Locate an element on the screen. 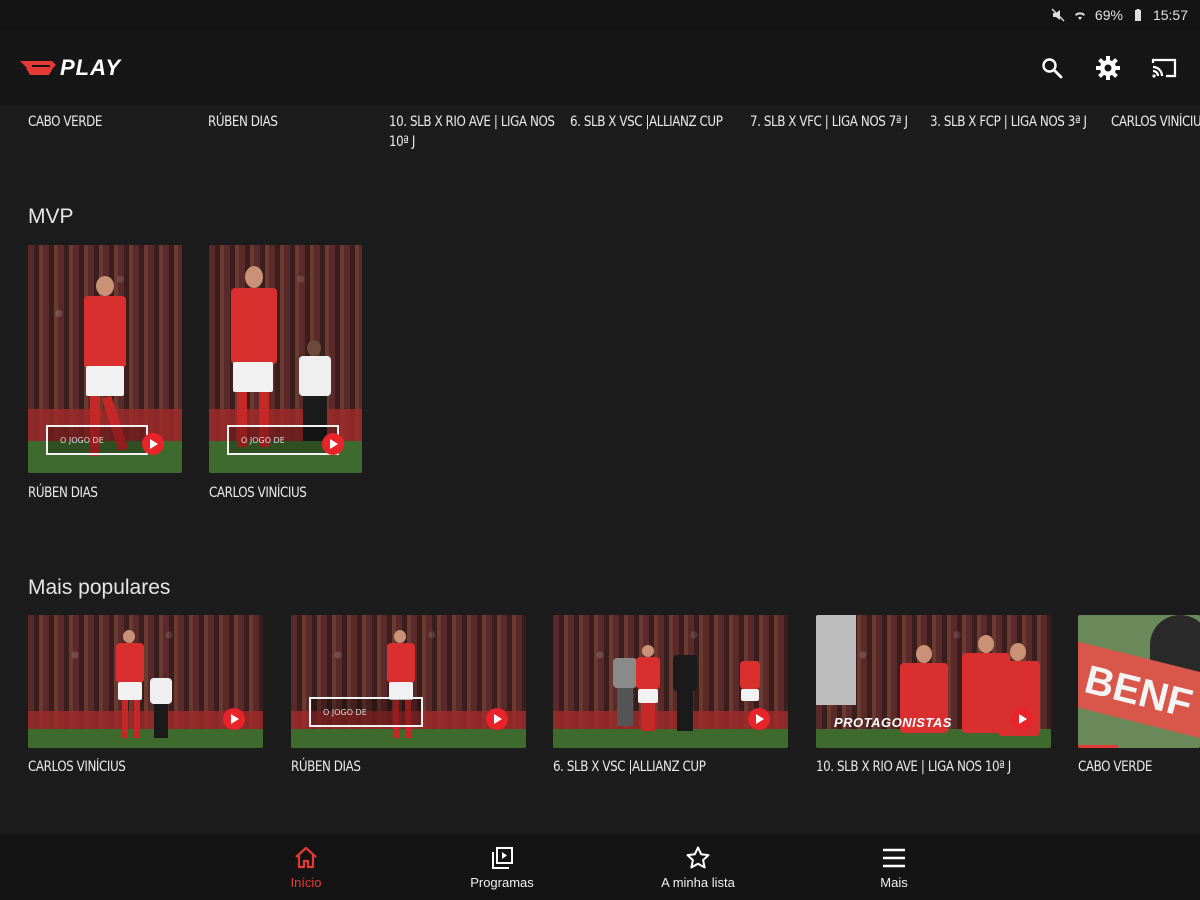 Image resolution: width=1200 pixels, height=900 pixels. card-title: 6. SLB X VSC |ALLIANZ CUP is located at coordinates (629, 767).